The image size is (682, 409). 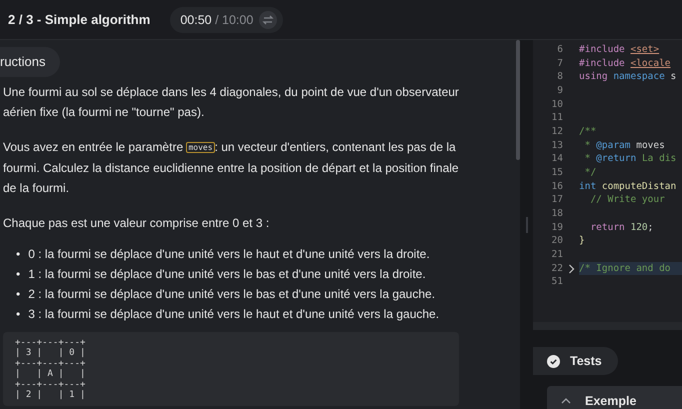 I want to click on scrollbar, so click(x=518, y=100).